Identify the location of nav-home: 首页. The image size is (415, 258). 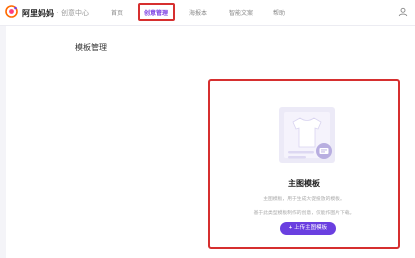
(117, 12).